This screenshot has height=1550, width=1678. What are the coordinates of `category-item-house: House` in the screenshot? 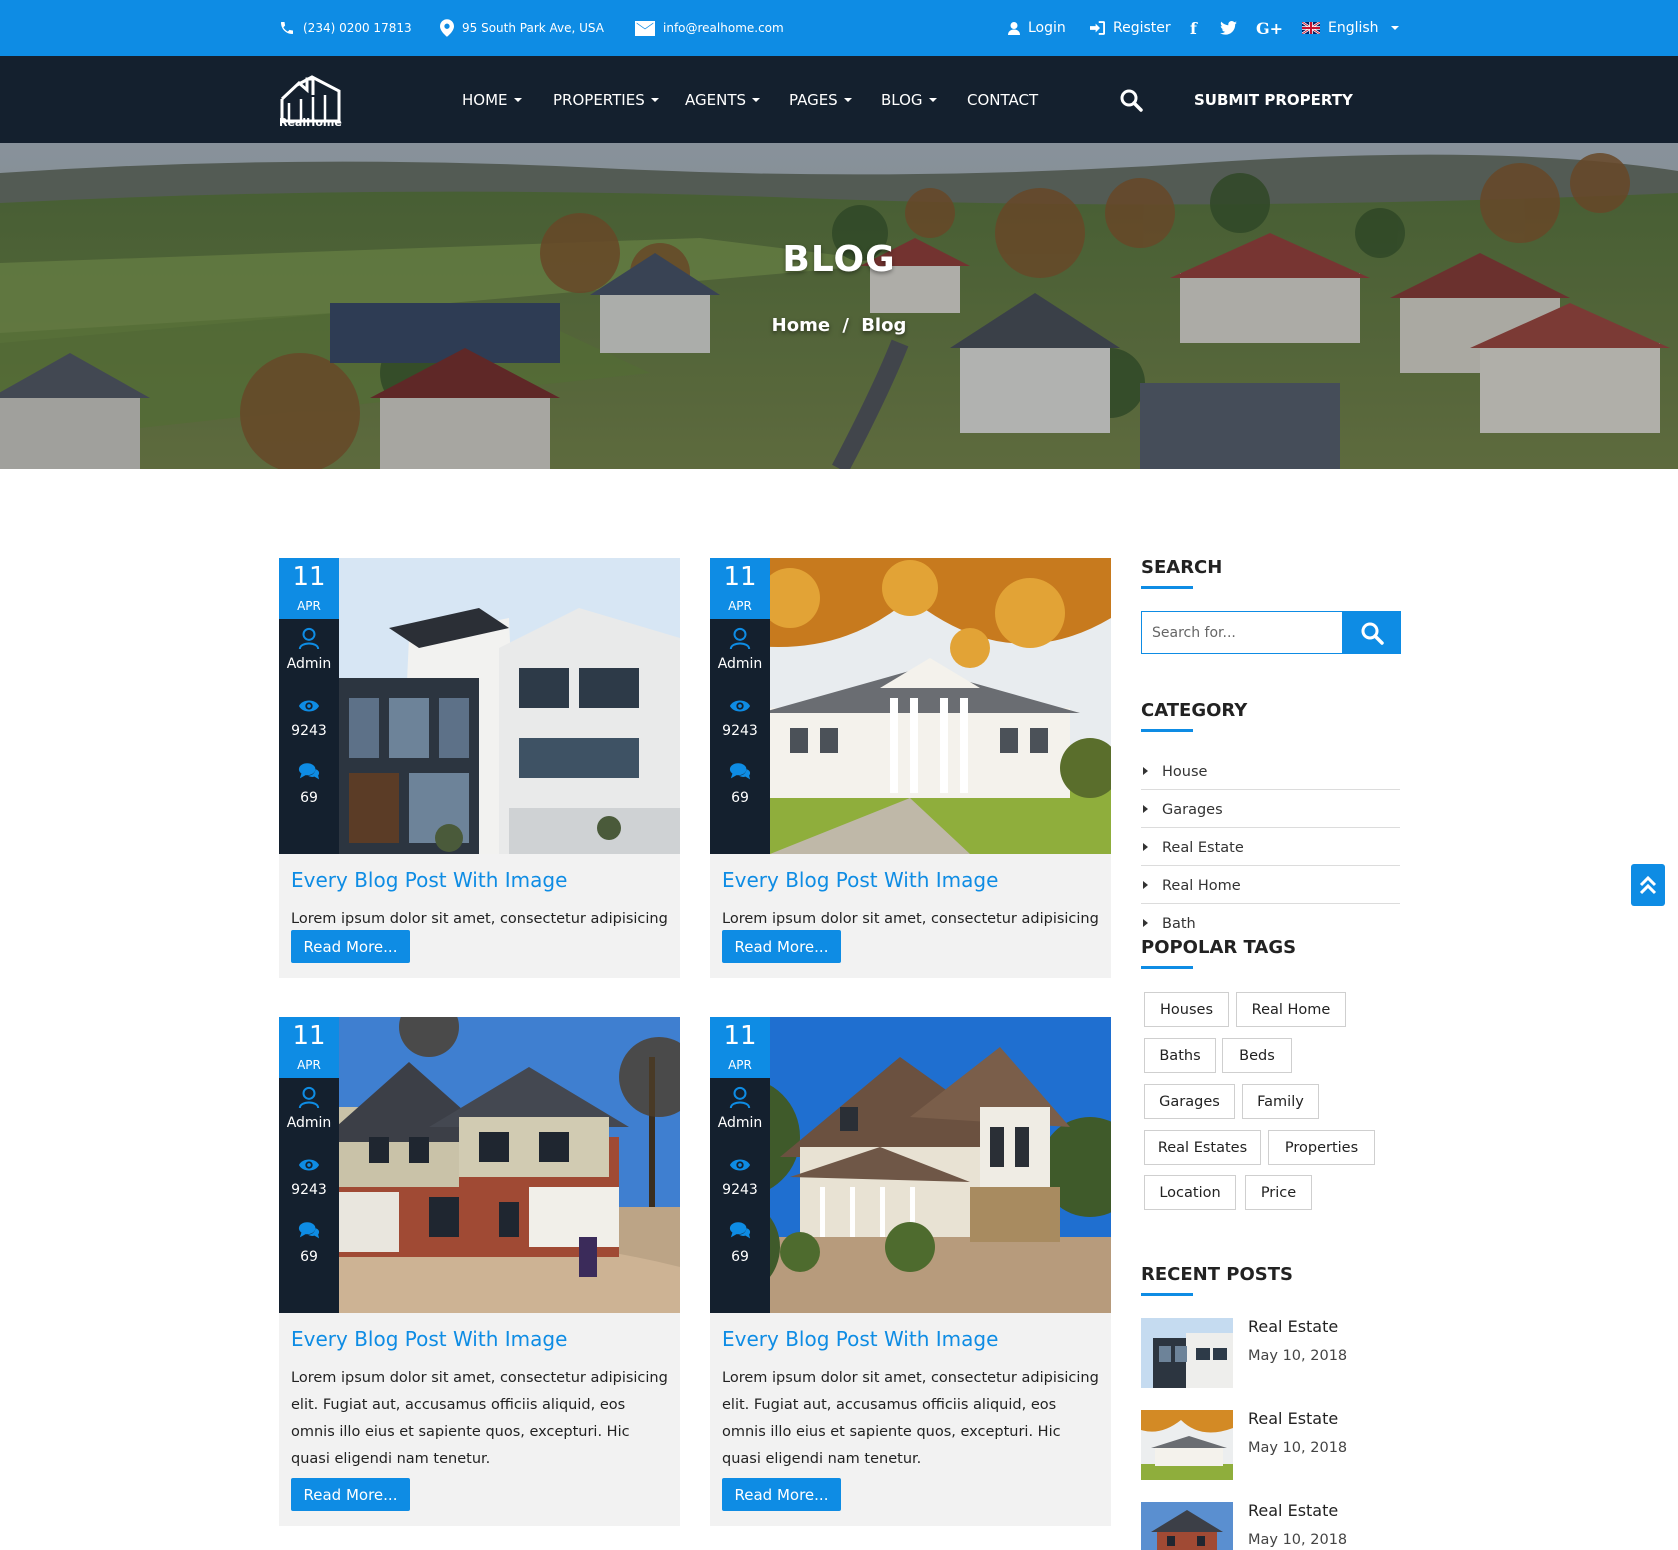 It's located at (1270, 771).